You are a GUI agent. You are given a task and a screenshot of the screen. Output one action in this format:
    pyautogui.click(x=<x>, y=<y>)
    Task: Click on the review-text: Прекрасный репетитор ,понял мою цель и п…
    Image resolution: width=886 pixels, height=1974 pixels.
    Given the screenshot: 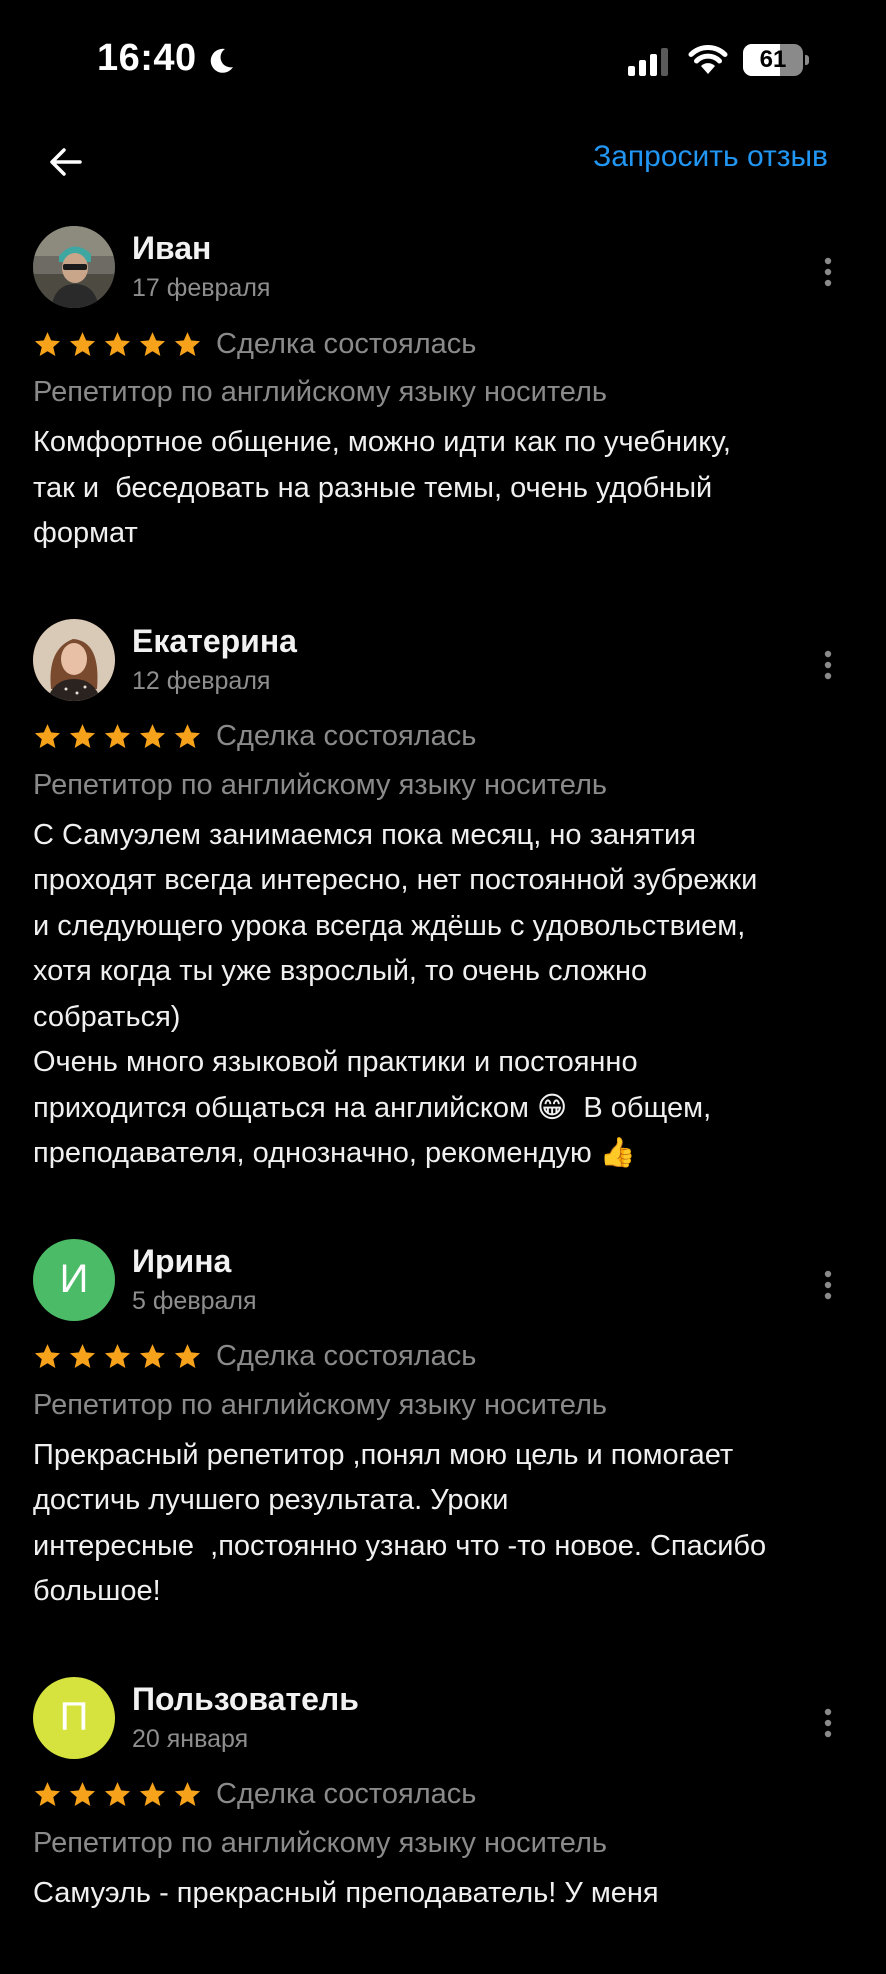 What is the action you would take?
    pyautogui.click(x=400, y=1523)
    